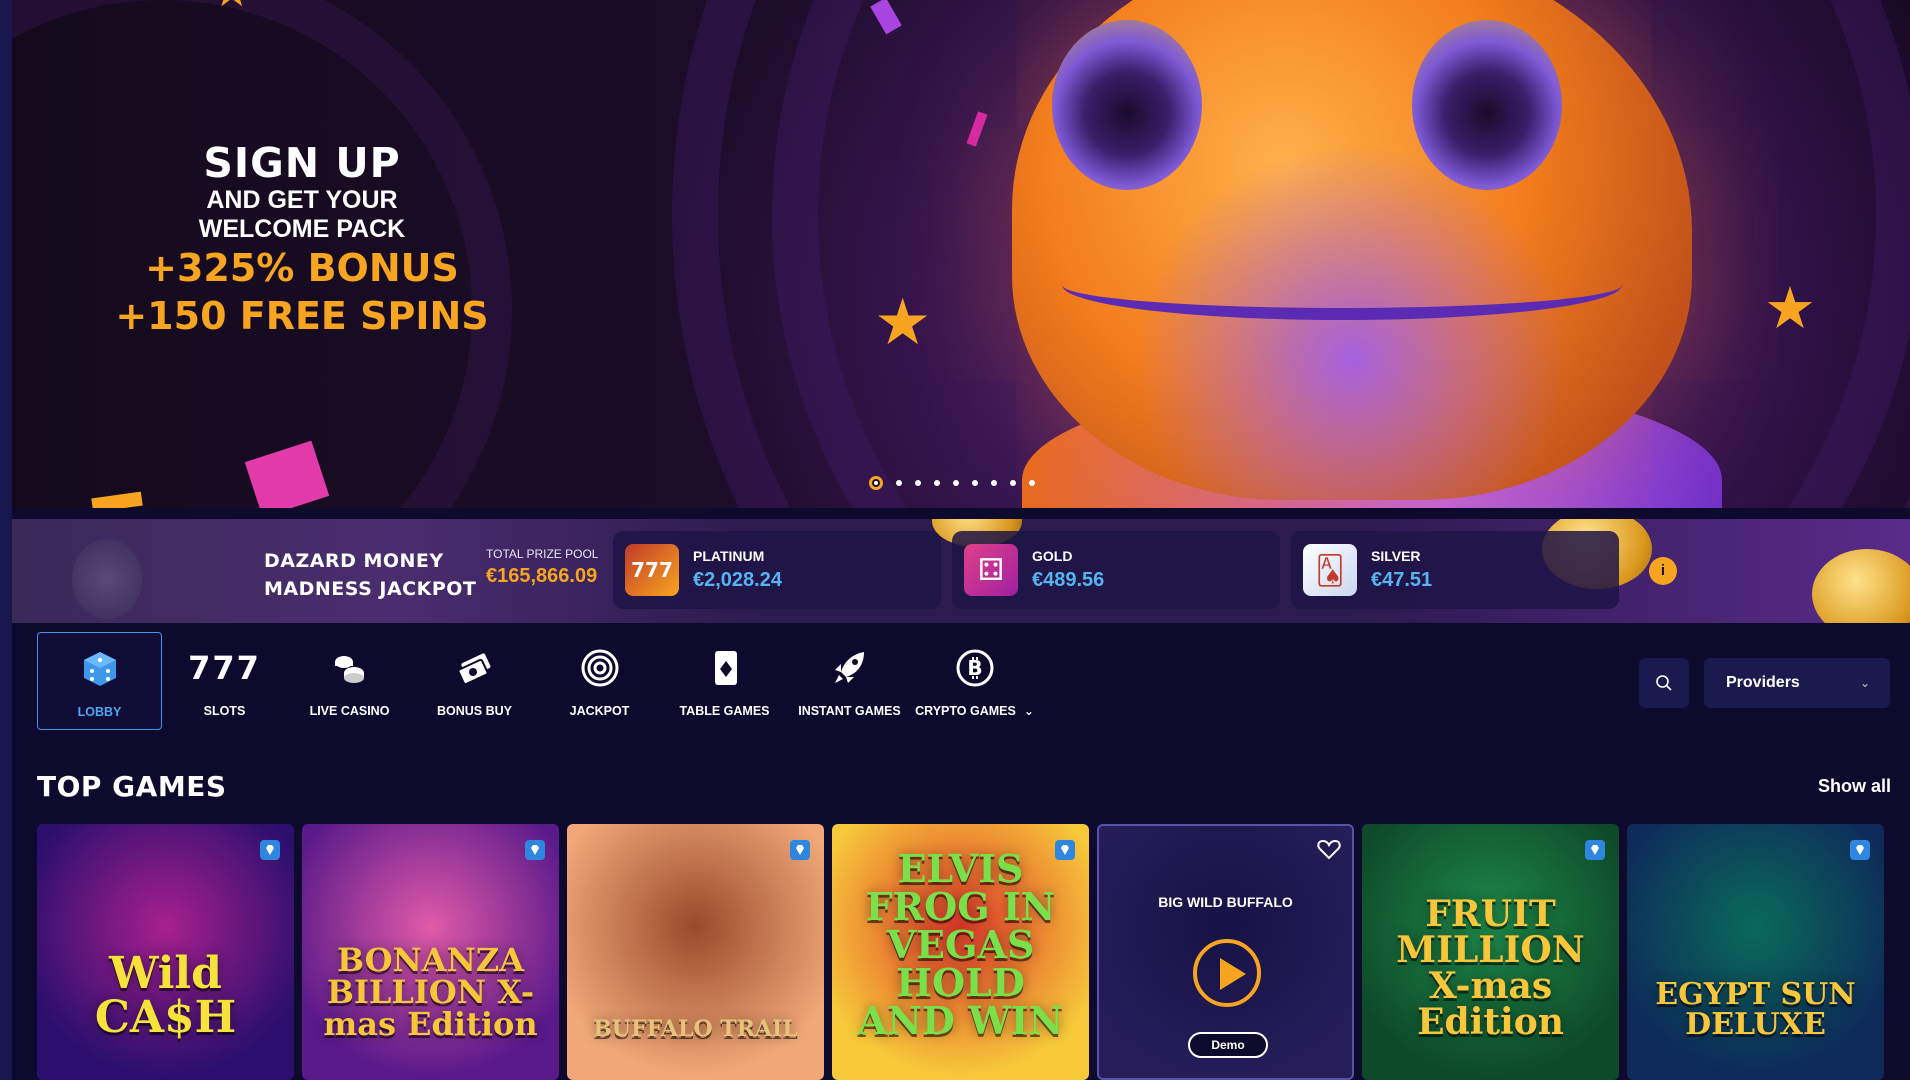 Image resolution: width=1910 pixels, height=1080 pixels. I want to click on category-live-casino: LIVE CASINO, so click(349, 681).